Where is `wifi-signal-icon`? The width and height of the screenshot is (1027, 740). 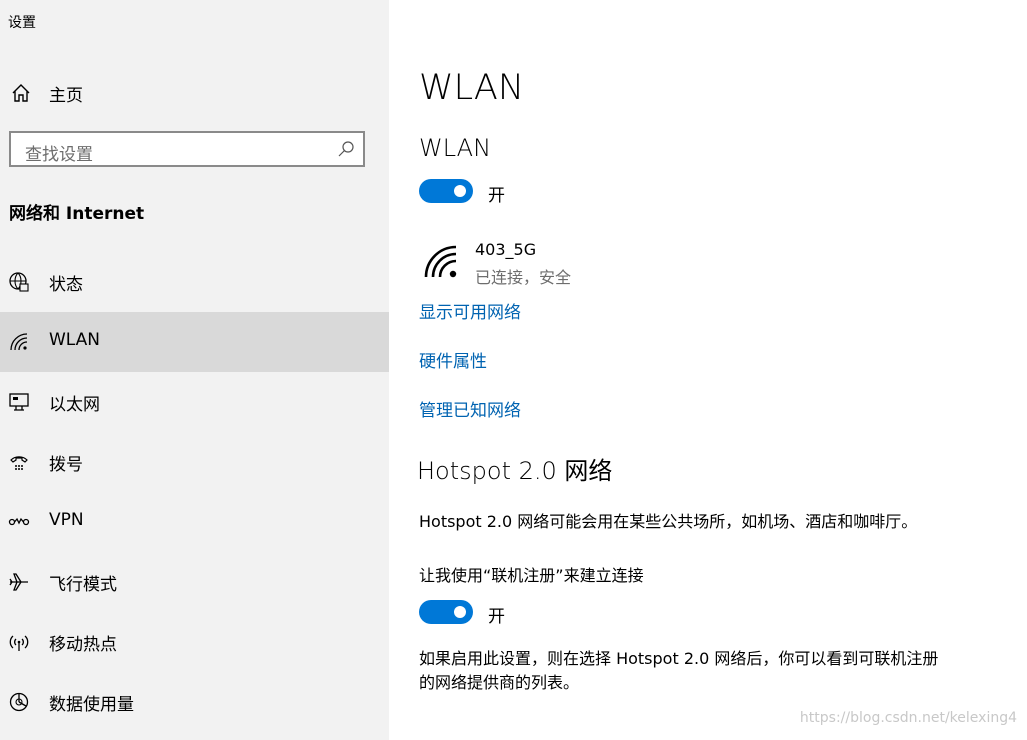
wifi-signal-icon is located at coordinates (440, 261).